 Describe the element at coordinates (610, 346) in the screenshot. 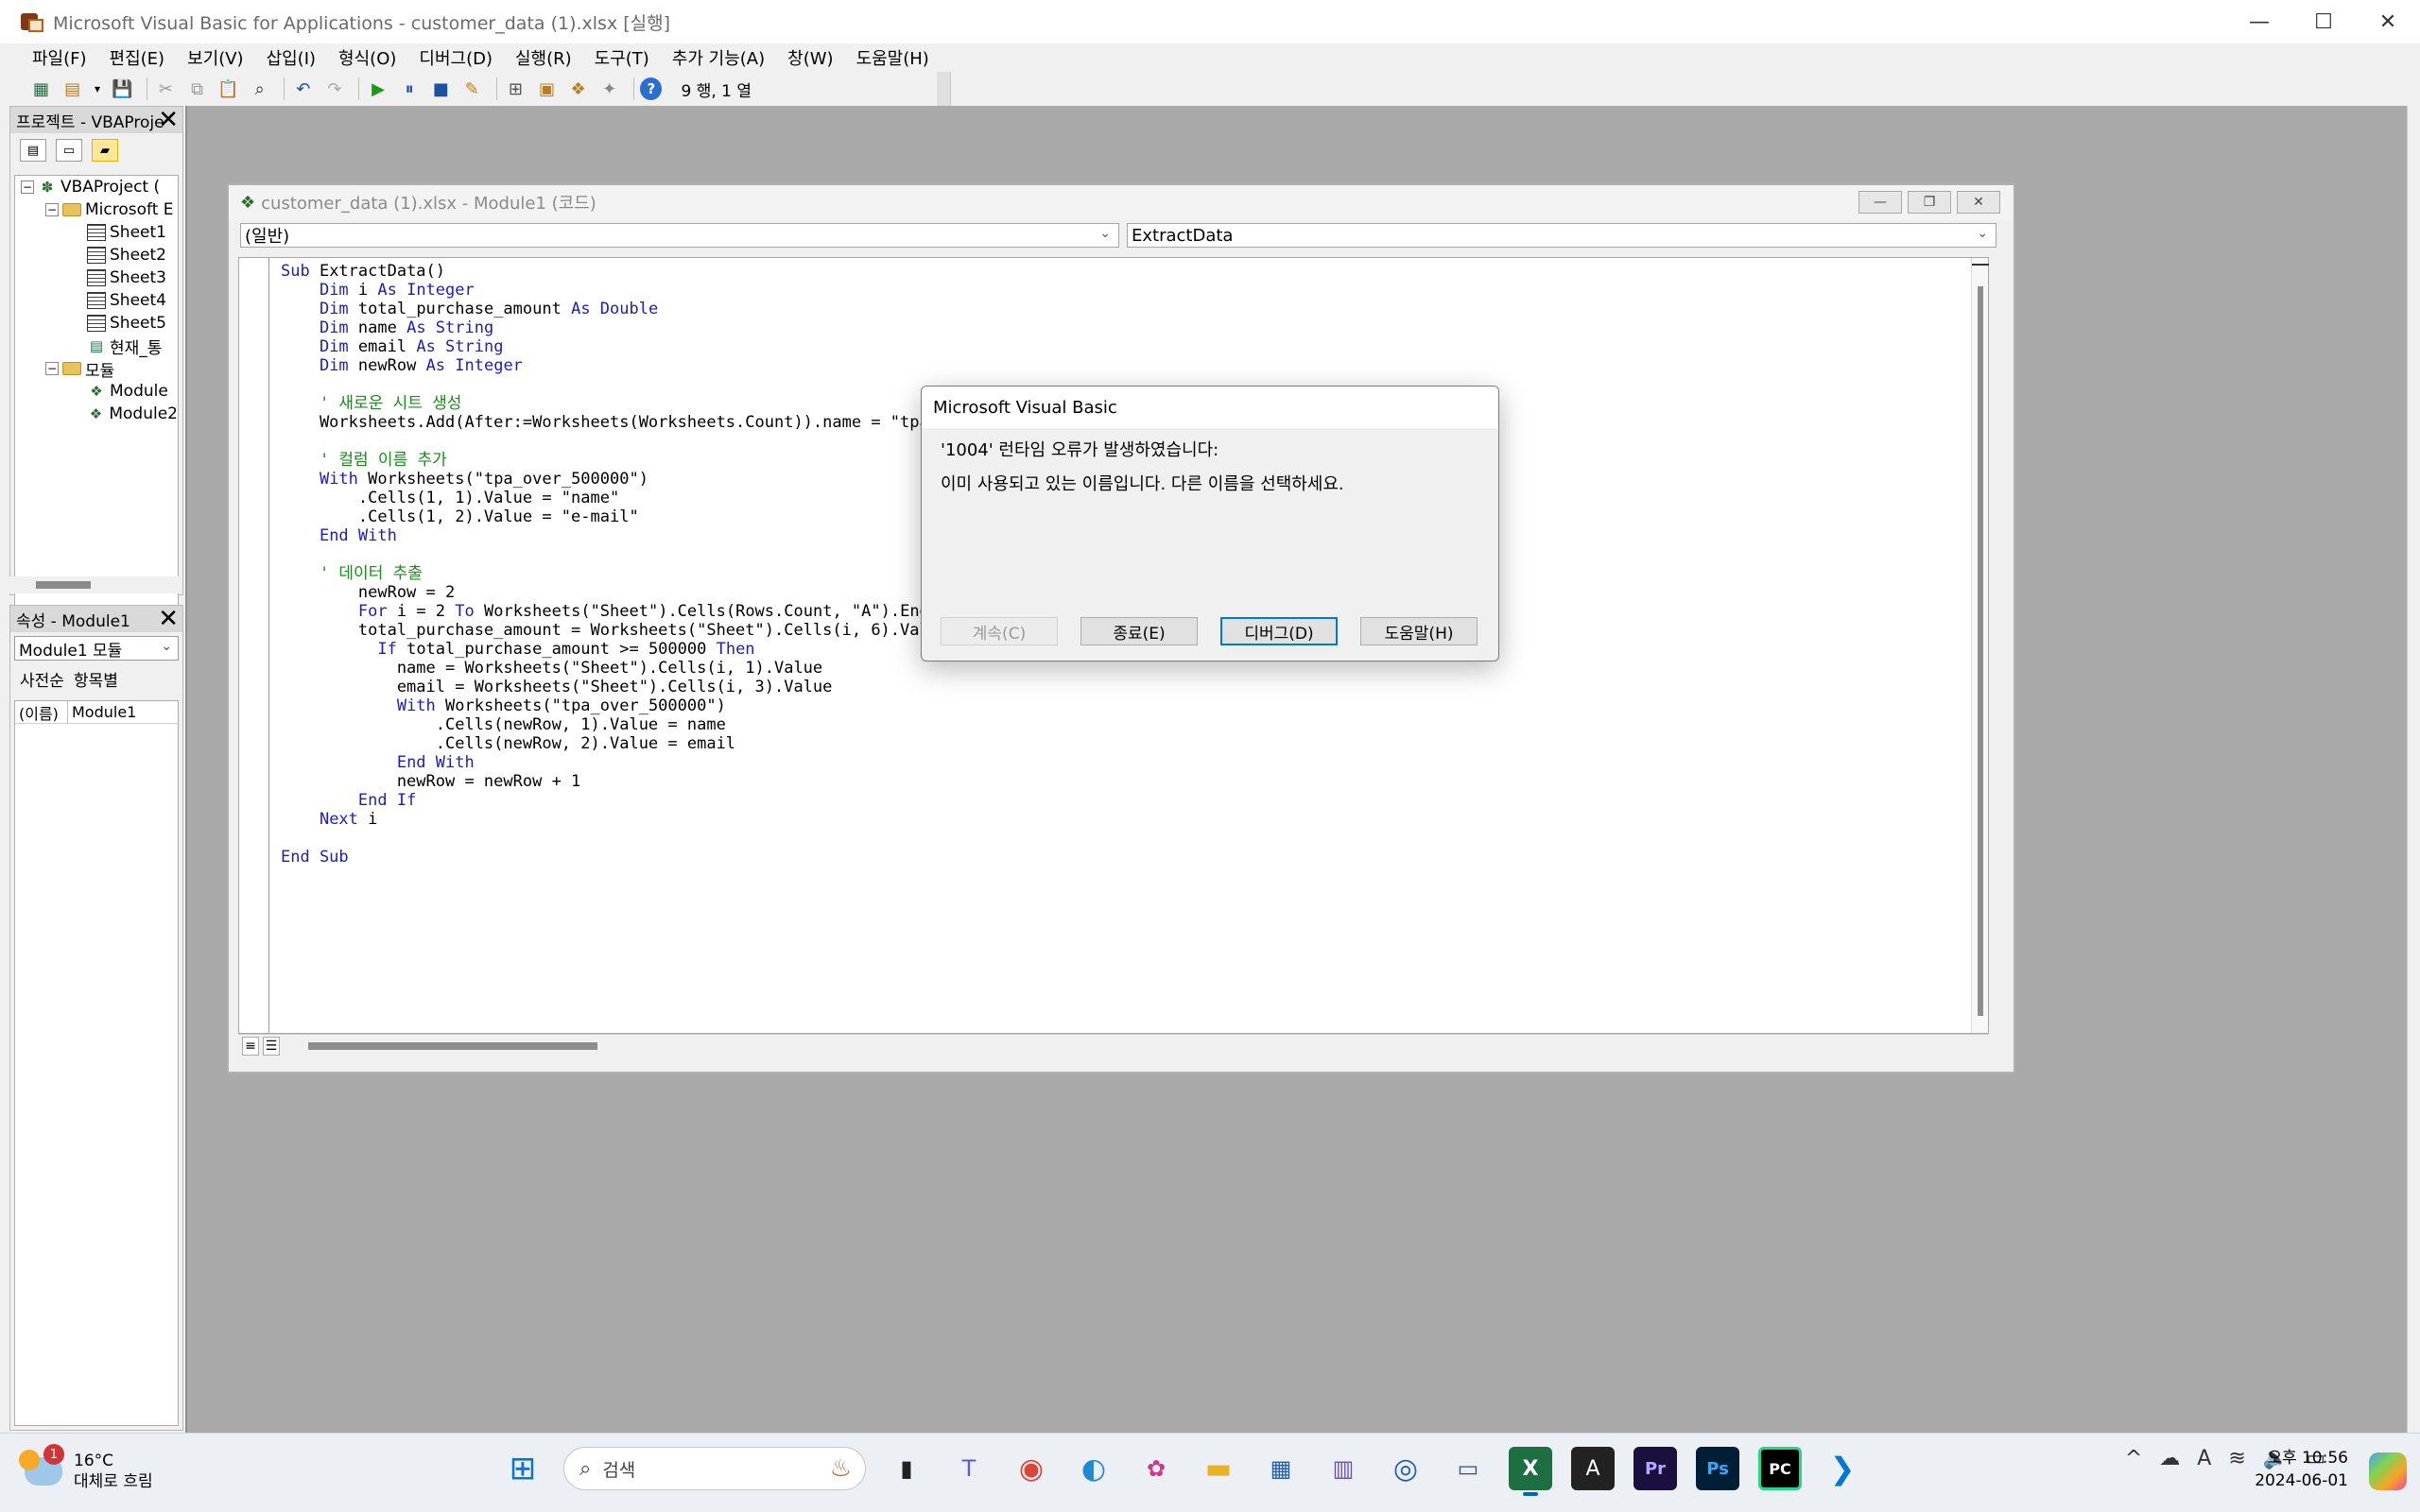

I see `code-line: Dim email As String` at that location.